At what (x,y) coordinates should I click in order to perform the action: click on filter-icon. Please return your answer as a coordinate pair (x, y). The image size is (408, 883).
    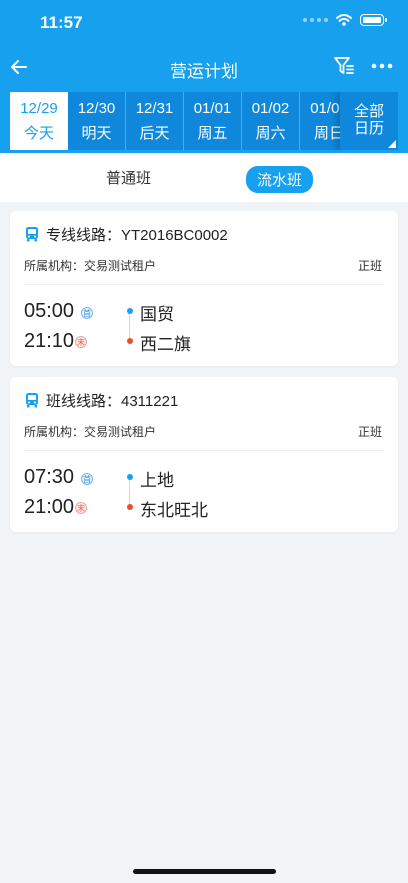
    Looking at the image, I should click on (344, 66).